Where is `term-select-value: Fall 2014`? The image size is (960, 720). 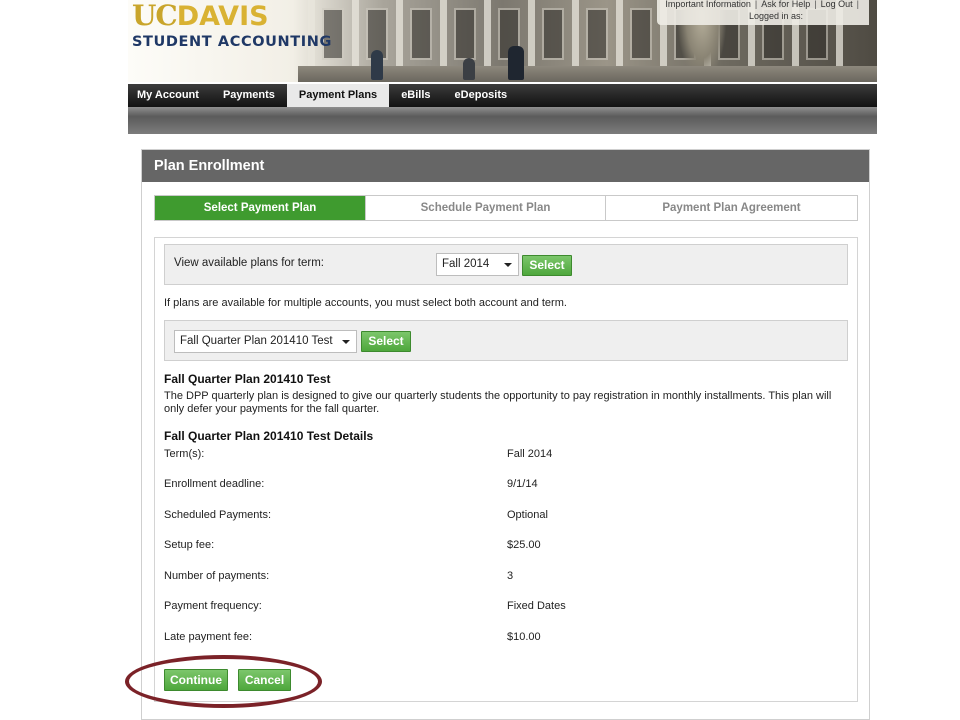 term-select-value: Fall 2014 is located at coordinates (466, 264).